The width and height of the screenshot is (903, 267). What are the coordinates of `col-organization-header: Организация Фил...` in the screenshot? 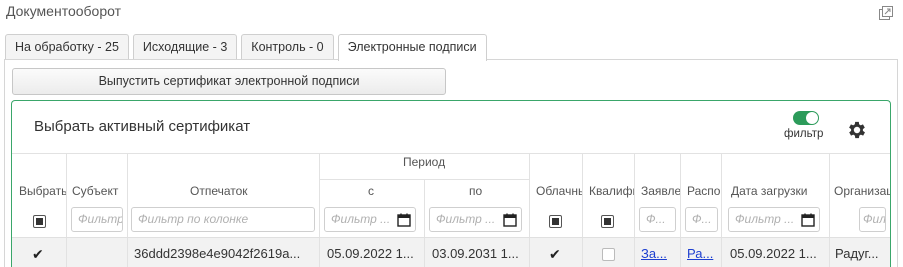 It's located at (860, 195).